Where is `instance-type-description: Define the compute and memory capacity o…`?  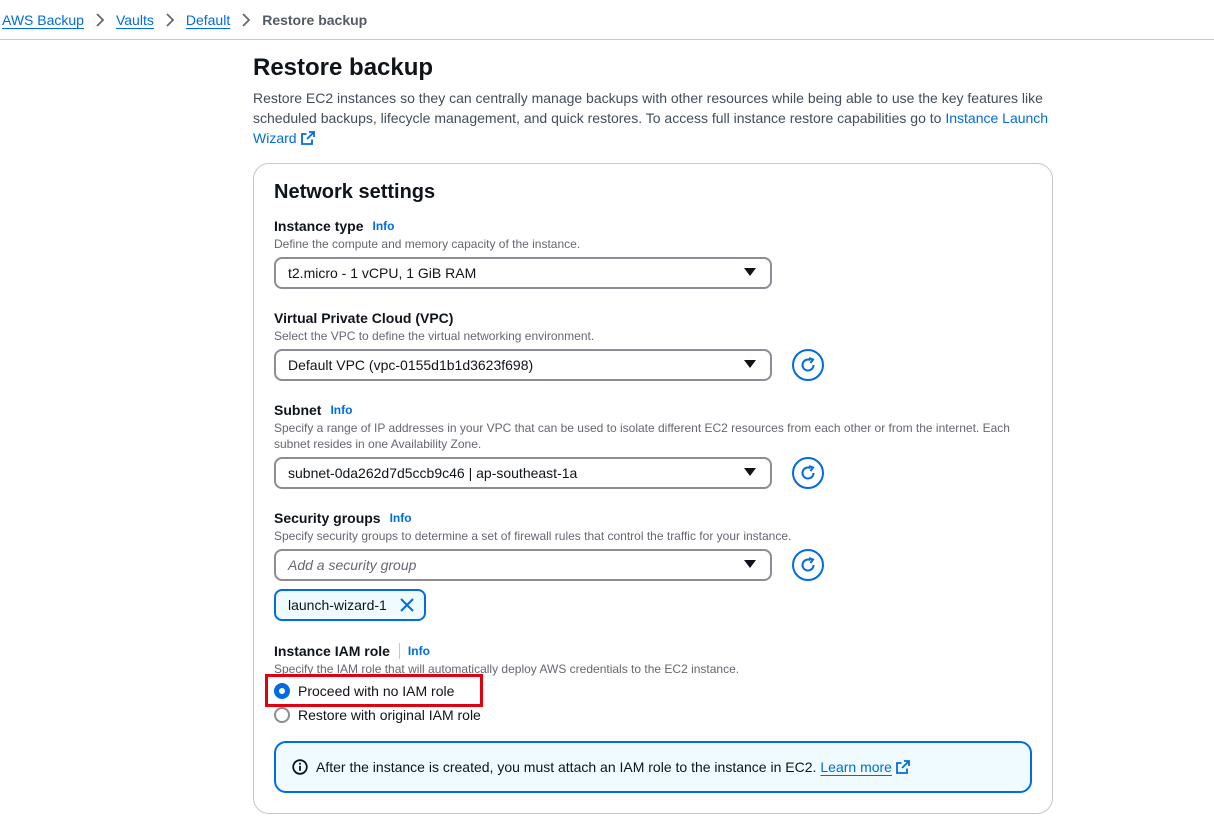 instance-type-description: Define the compute and memory capacity o… is located at coordinates (427, 244).